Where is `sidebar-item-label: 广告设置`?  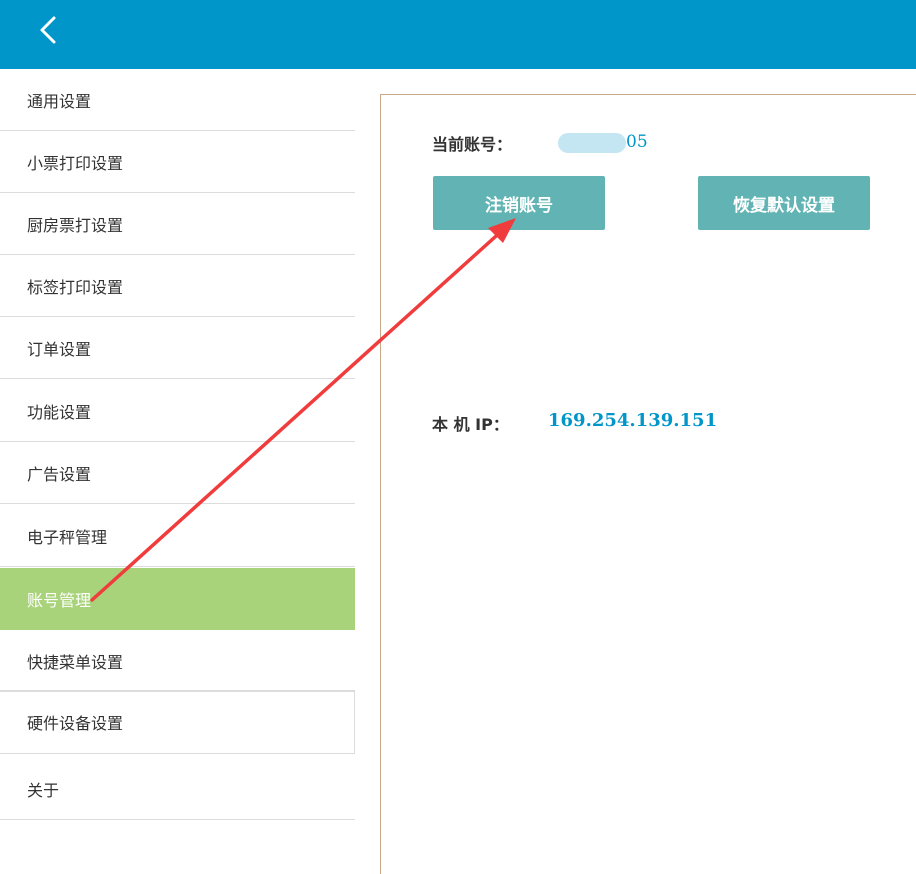
sidebar-item-label: 广告设置 is located at coordinates (59, 474).